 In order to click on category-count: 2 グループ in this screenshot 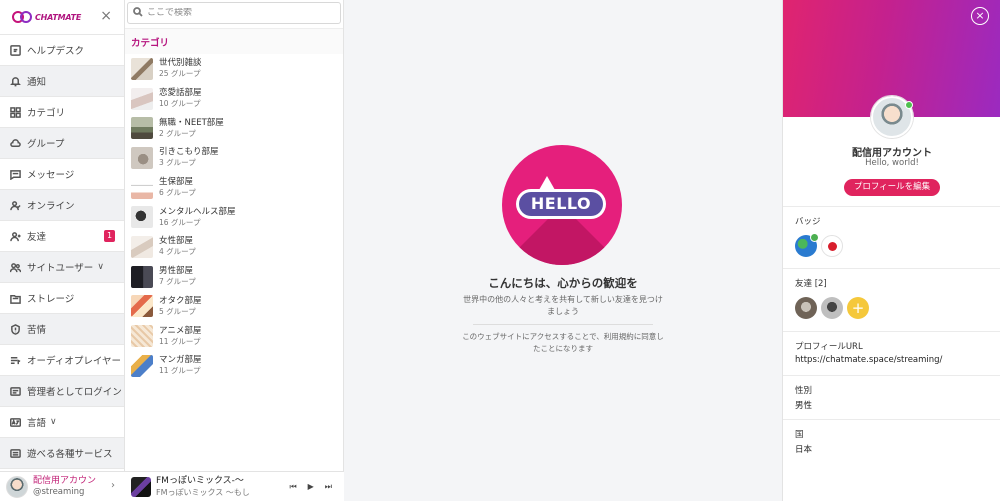, I will do `click(177, 133)`.